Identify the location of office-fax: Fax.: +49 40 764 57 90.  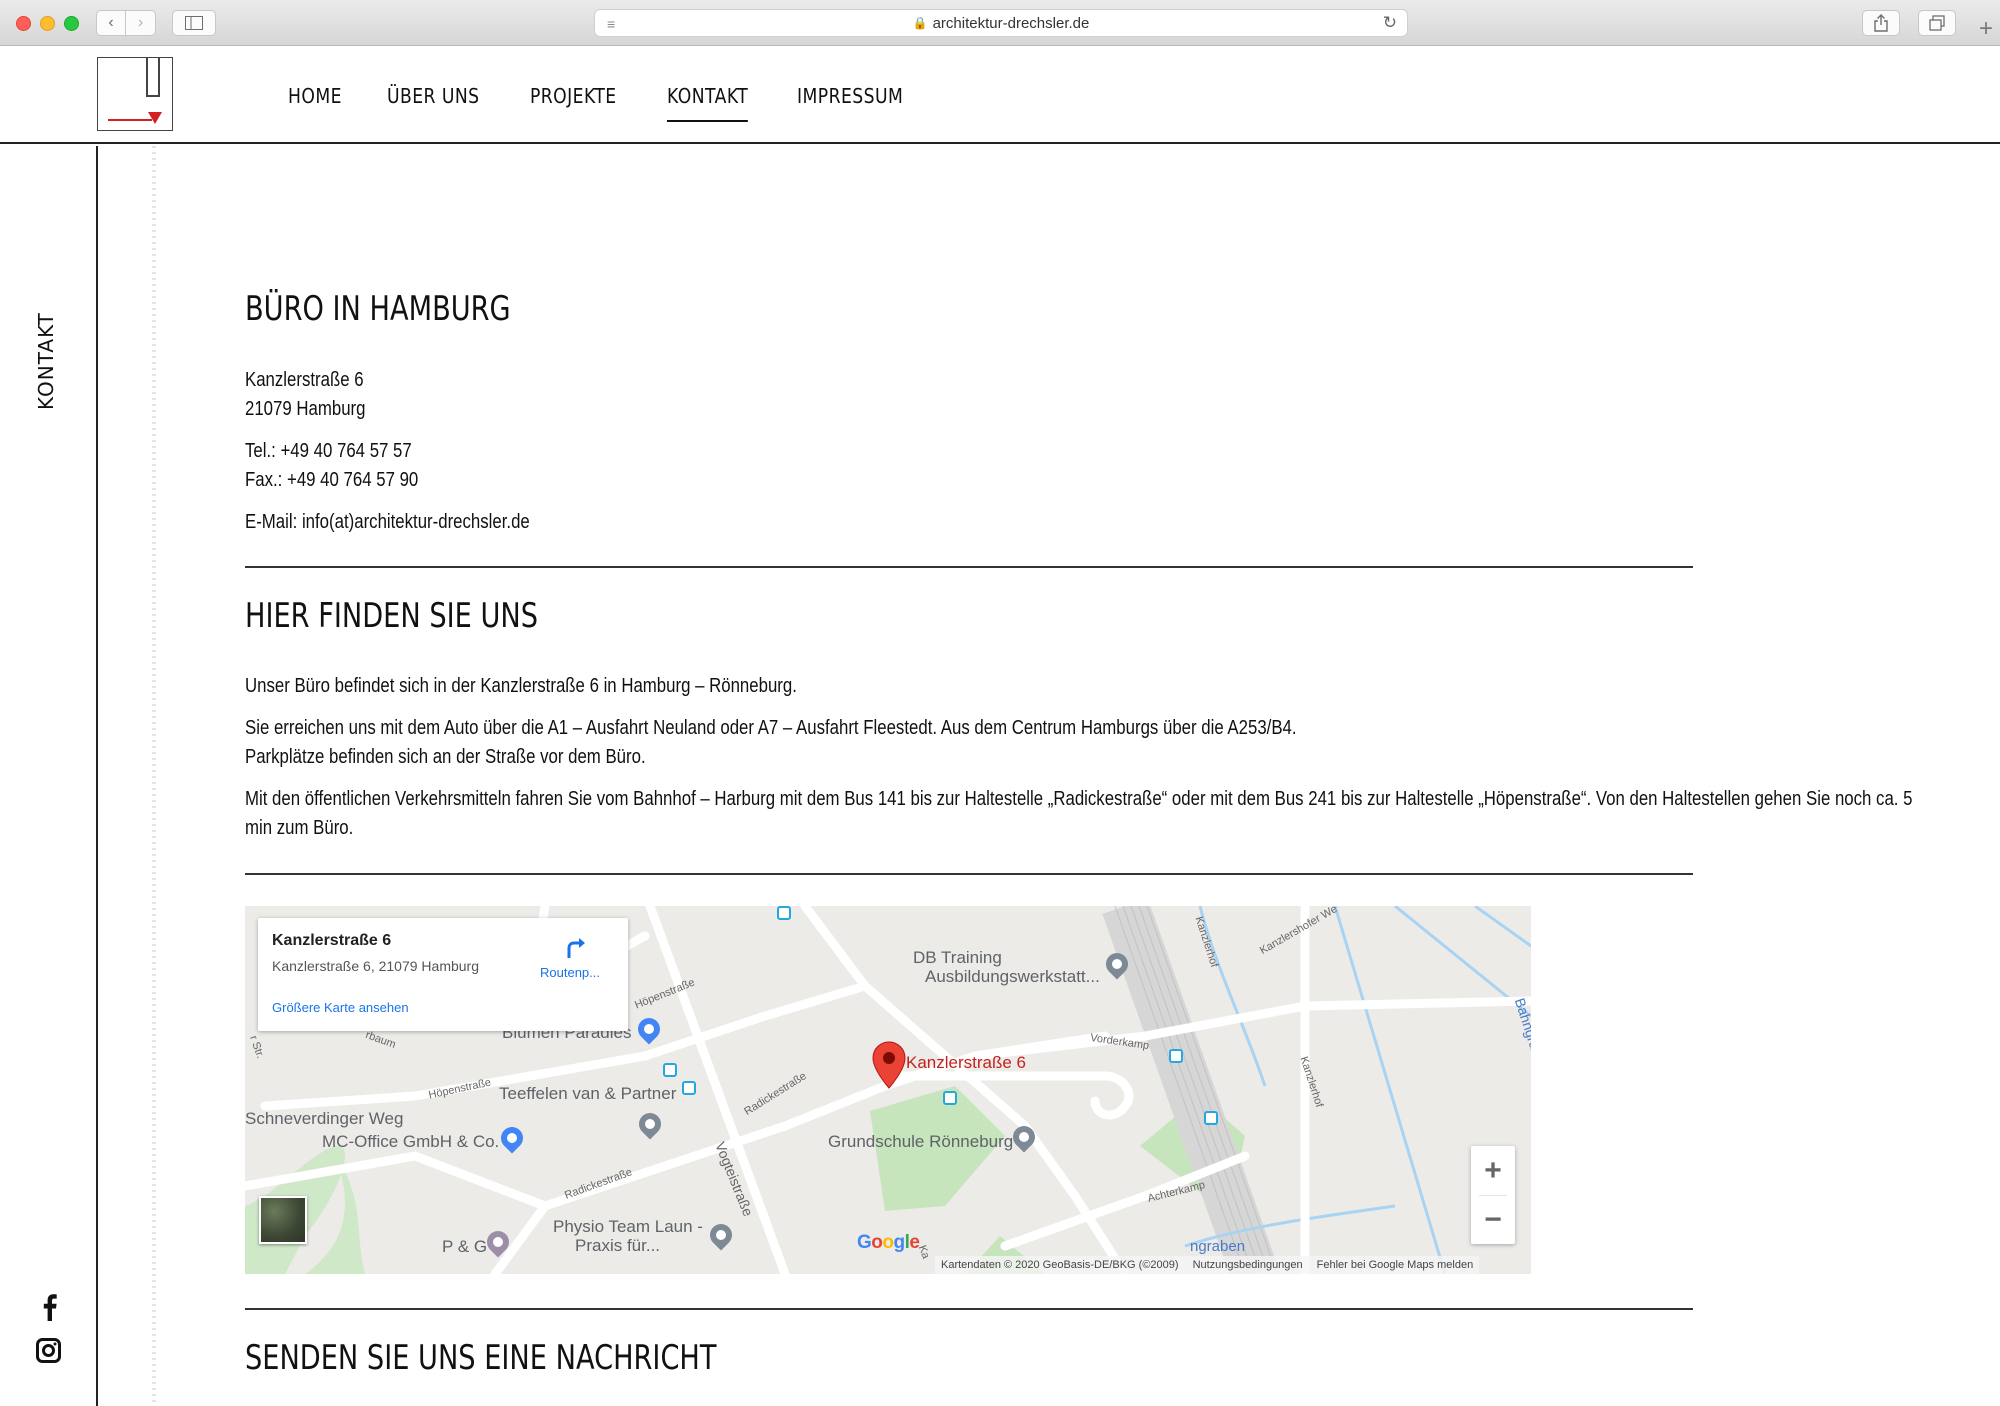
(332, 480).